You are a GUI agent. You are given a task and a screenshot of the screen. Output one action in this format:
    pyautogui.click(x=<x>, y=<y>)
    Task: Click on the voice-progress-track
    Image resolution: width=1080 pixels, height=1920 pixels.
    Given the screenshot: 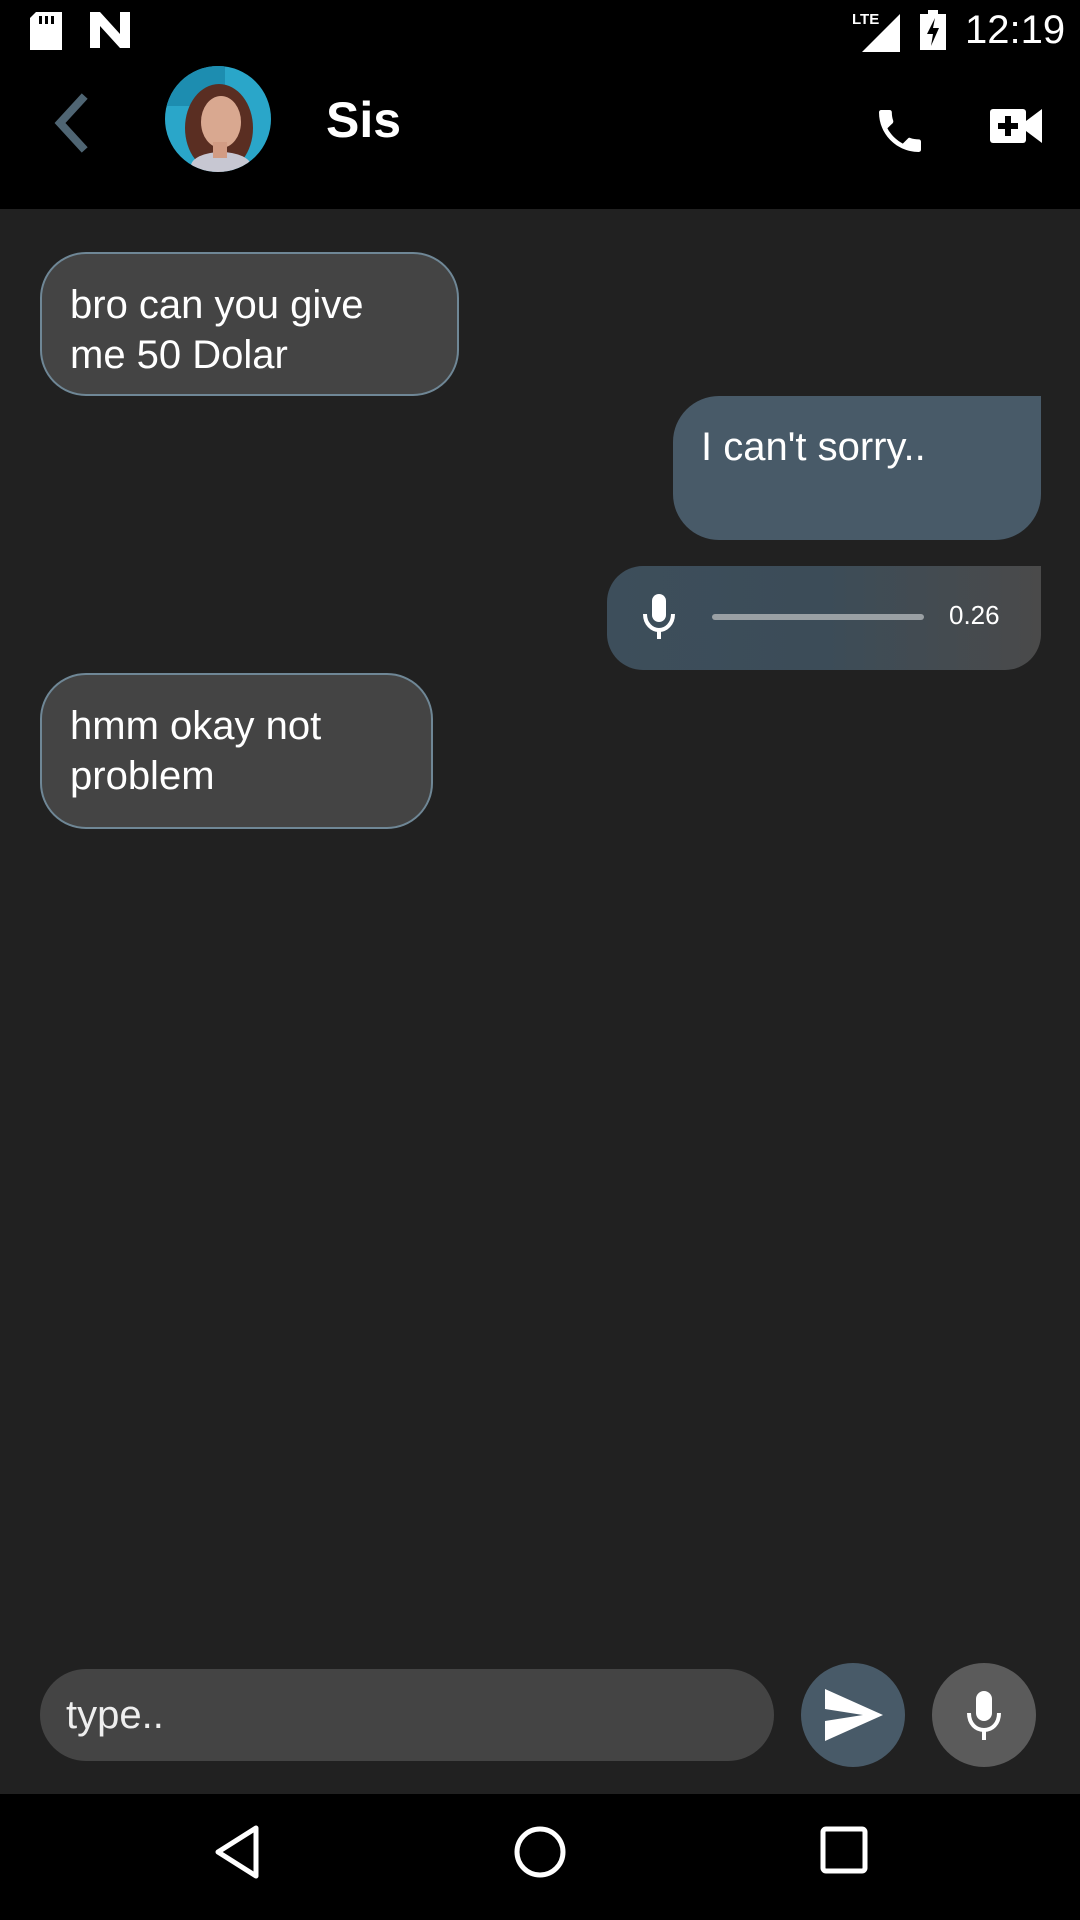 What is the action you would take?
    pyautogui.click(x=818, y=617)
    